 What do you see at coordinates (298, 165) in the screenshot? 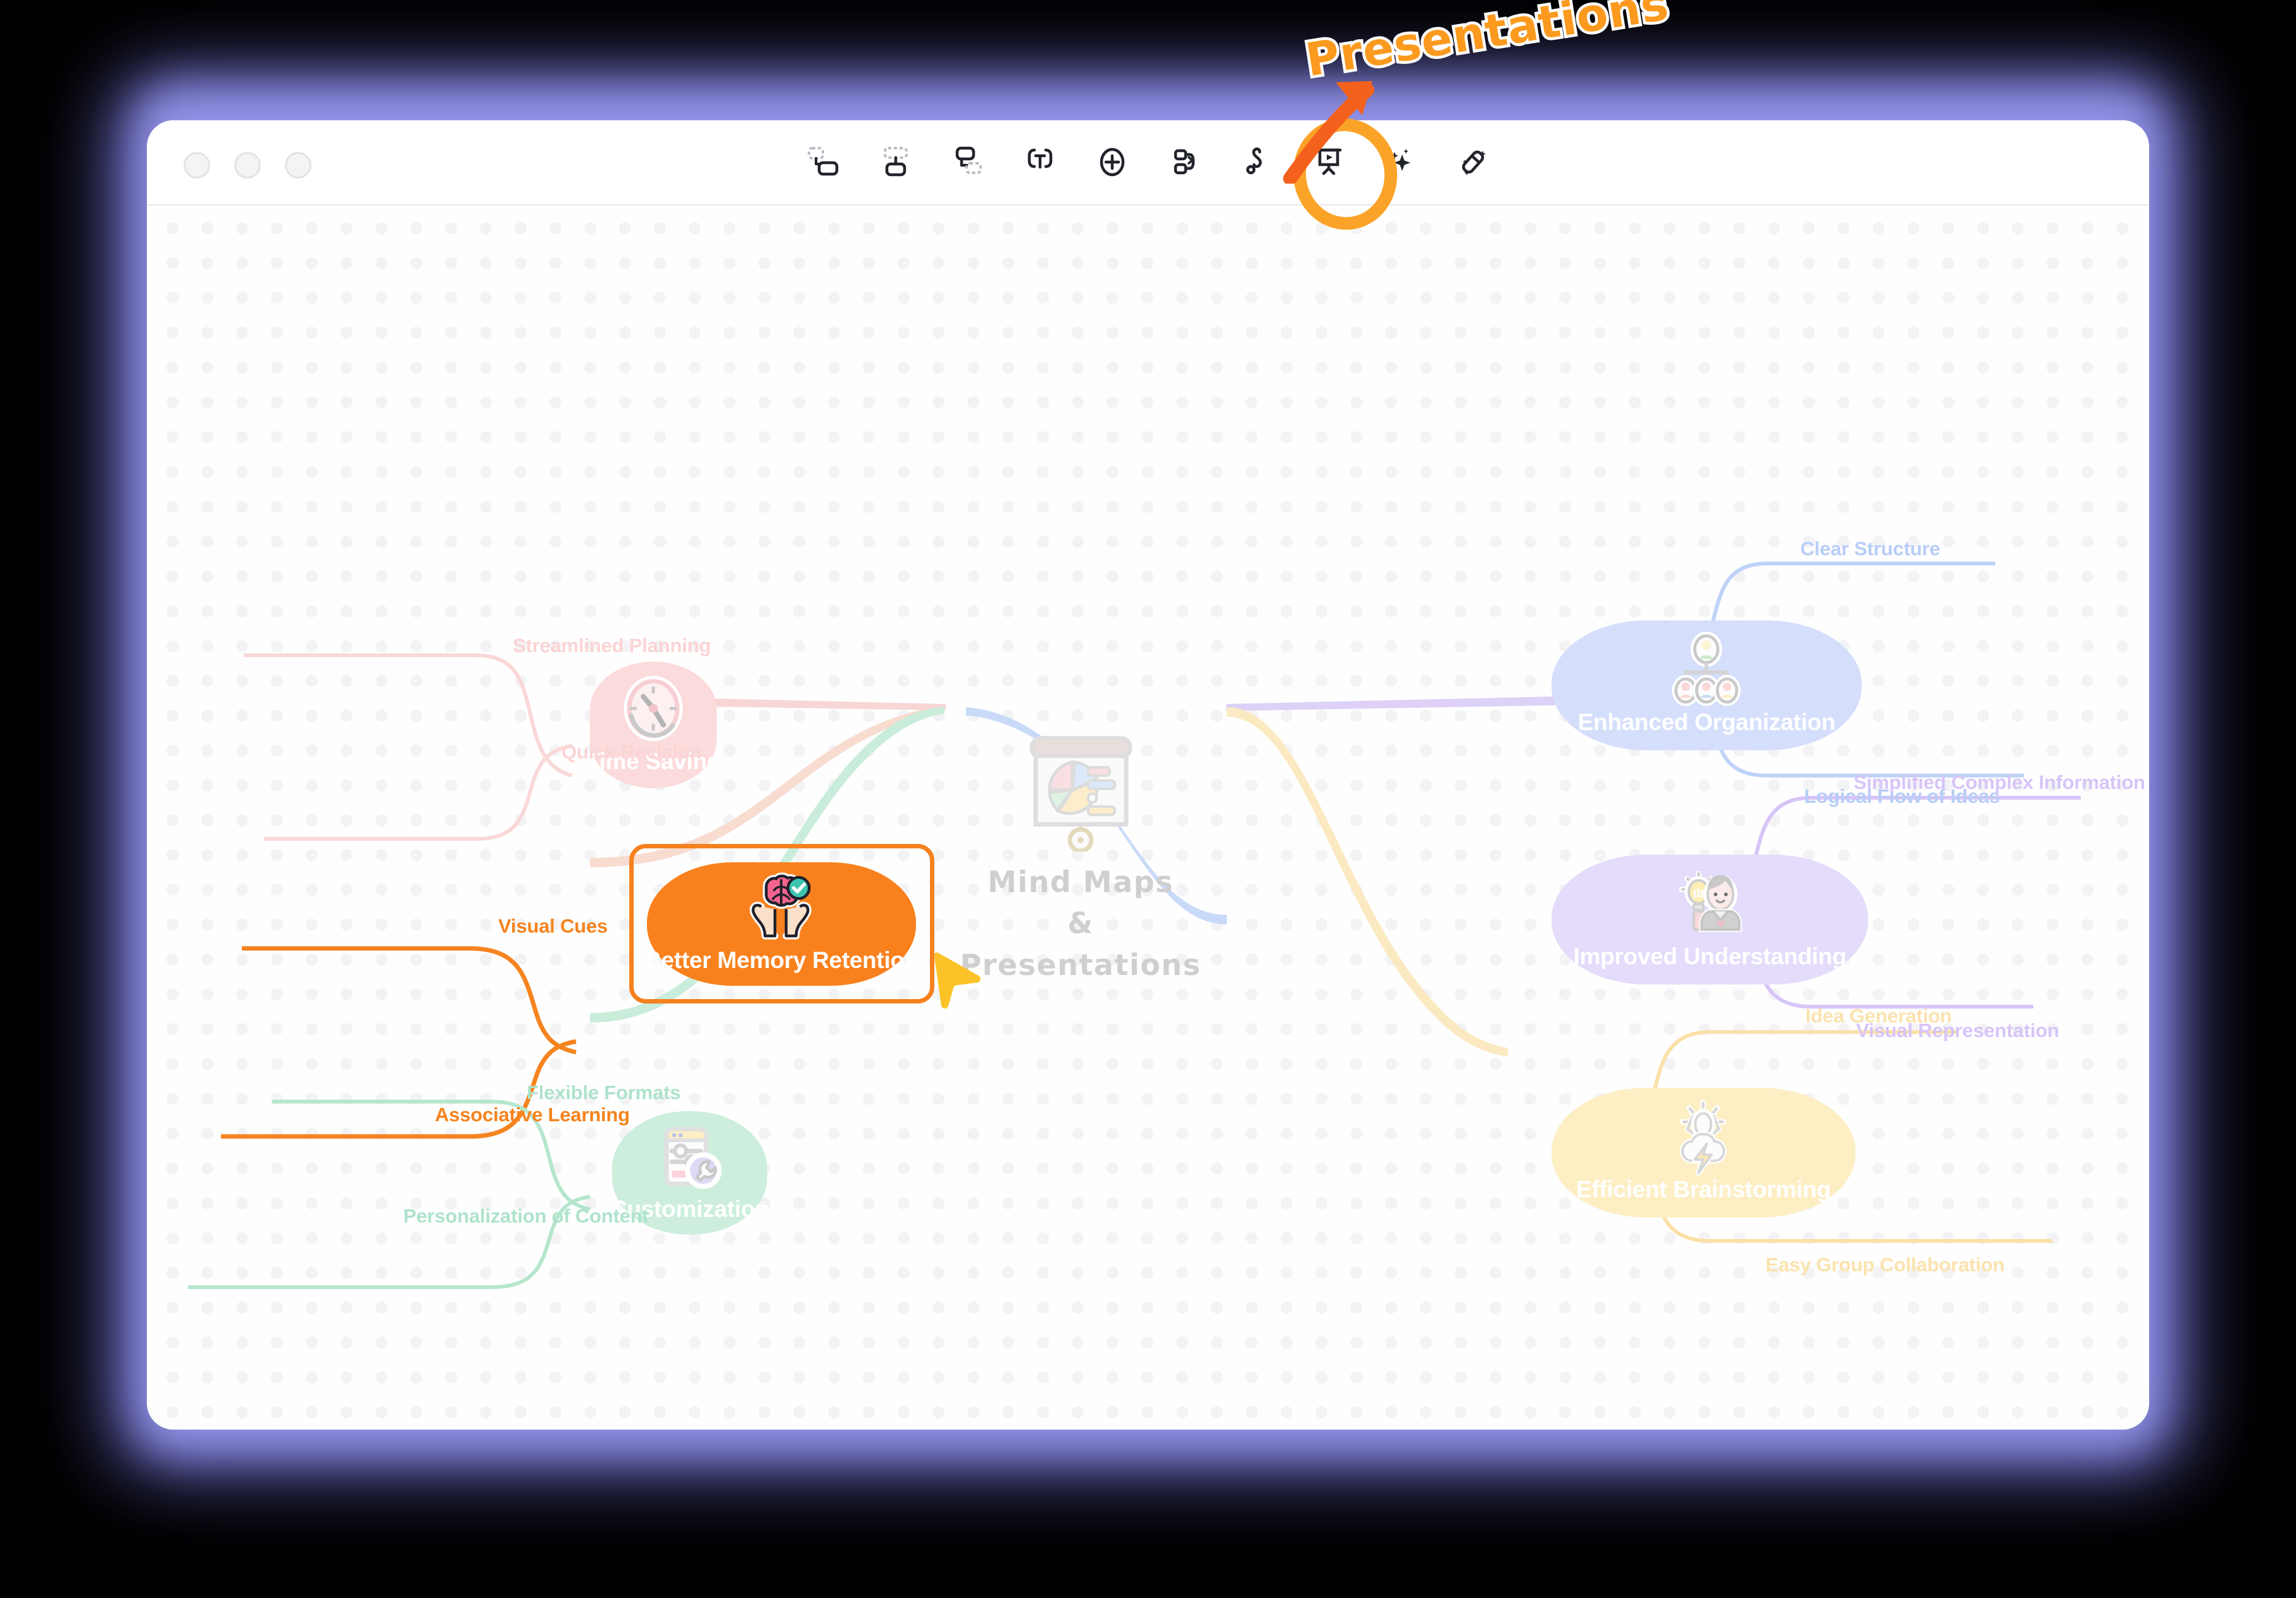
I see `maximize-button` at bounding box center [298, 165].